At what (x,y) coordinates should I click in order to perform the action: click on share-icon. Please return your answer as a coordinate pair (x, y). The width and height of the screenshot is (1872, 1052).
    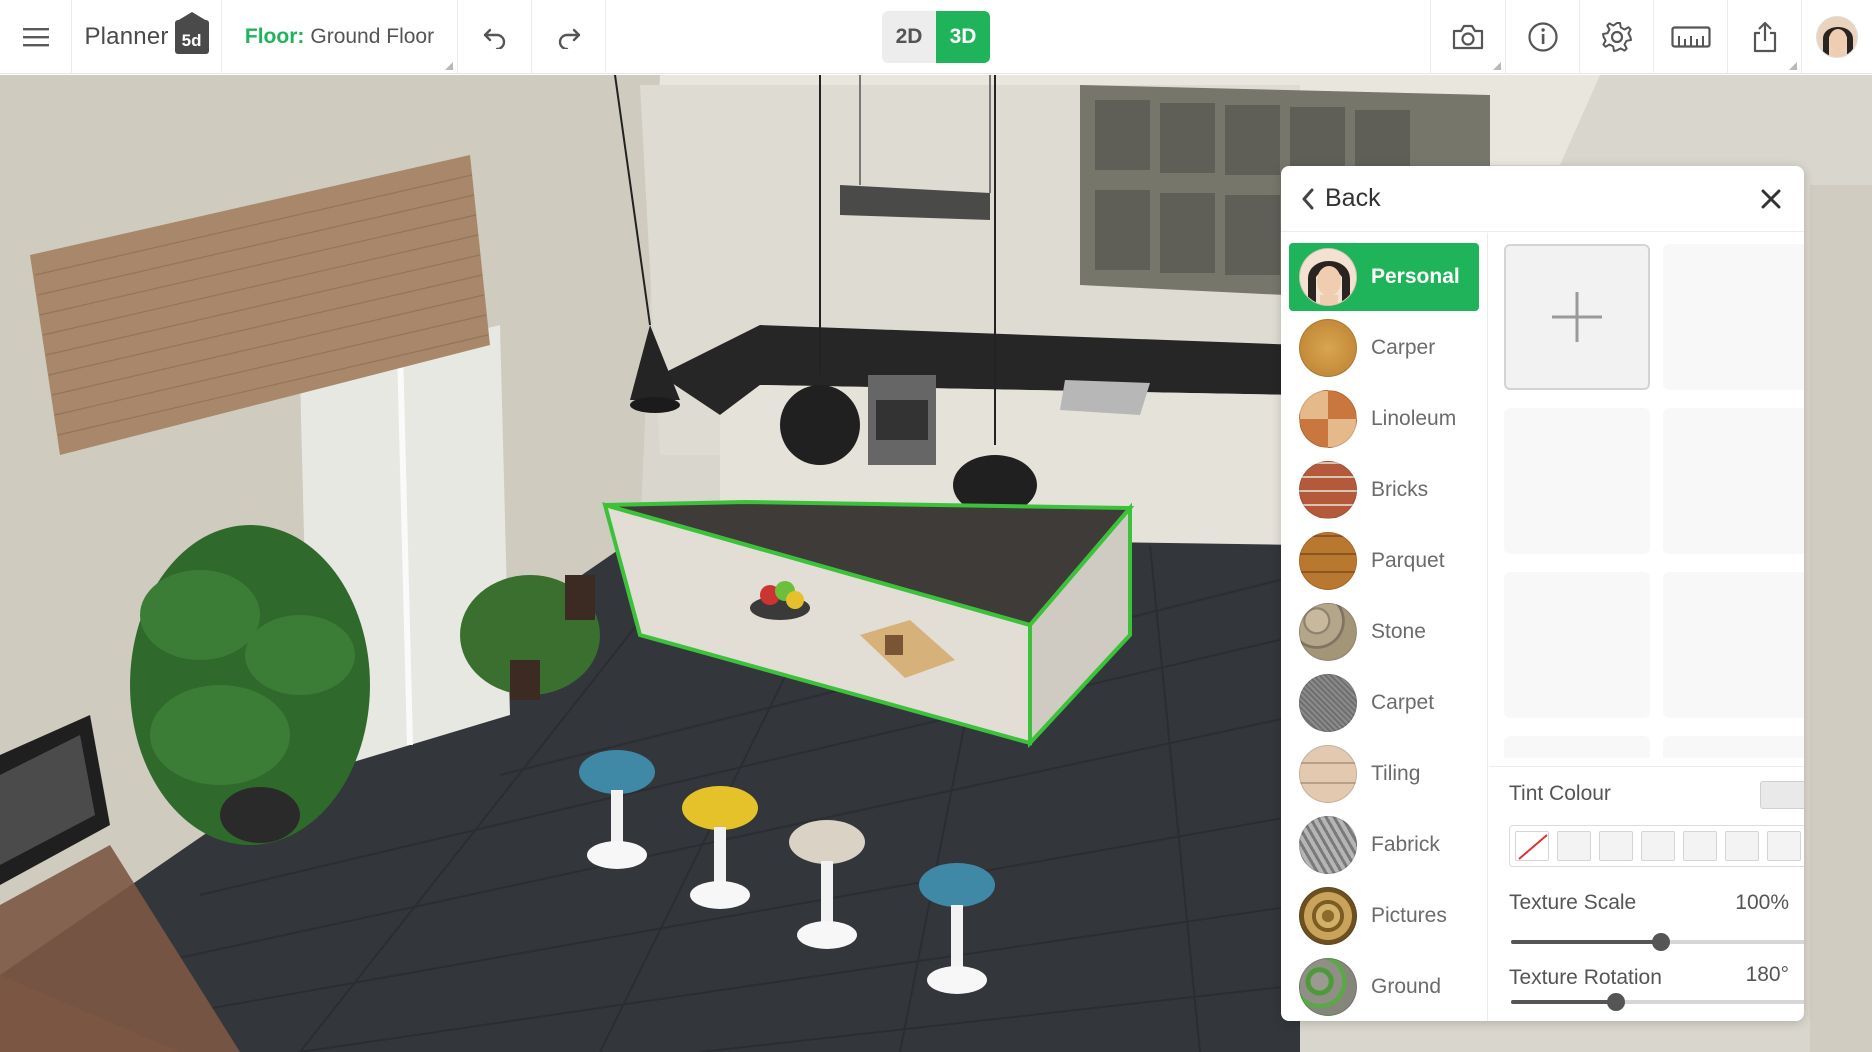
    Looking at the image, I should click on (1764, 37).